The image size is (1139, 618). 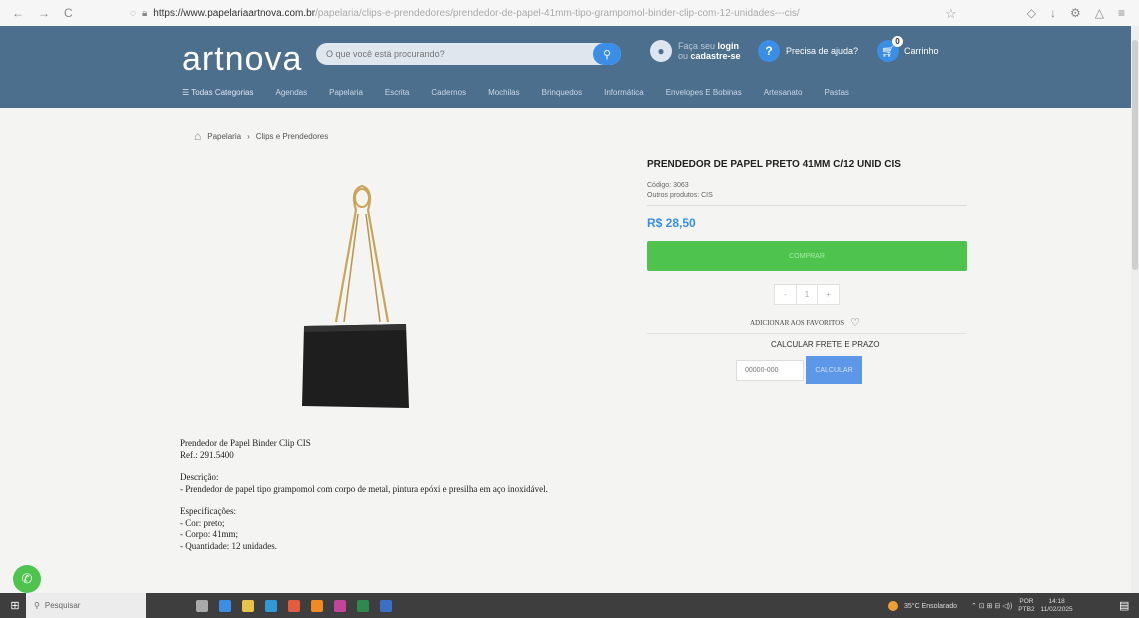 What do you see at coordinates (807, 205) in the screenshot?
I see `divider` at bounding box center [807, 205].